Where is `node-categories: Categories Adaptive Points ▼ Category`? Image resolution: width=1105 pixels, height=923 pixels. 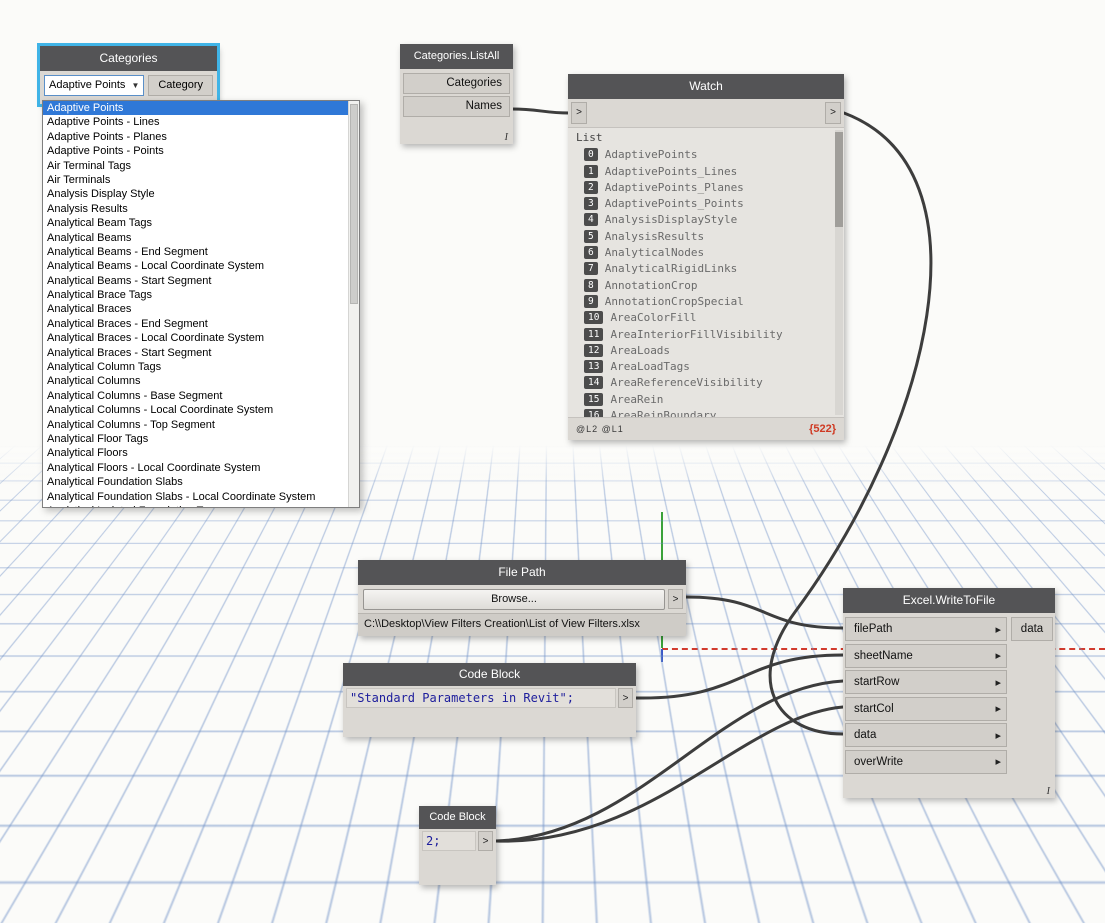 node-categories: Categories Adaptive Points ▼ Category is located at coordinates (128, 75).